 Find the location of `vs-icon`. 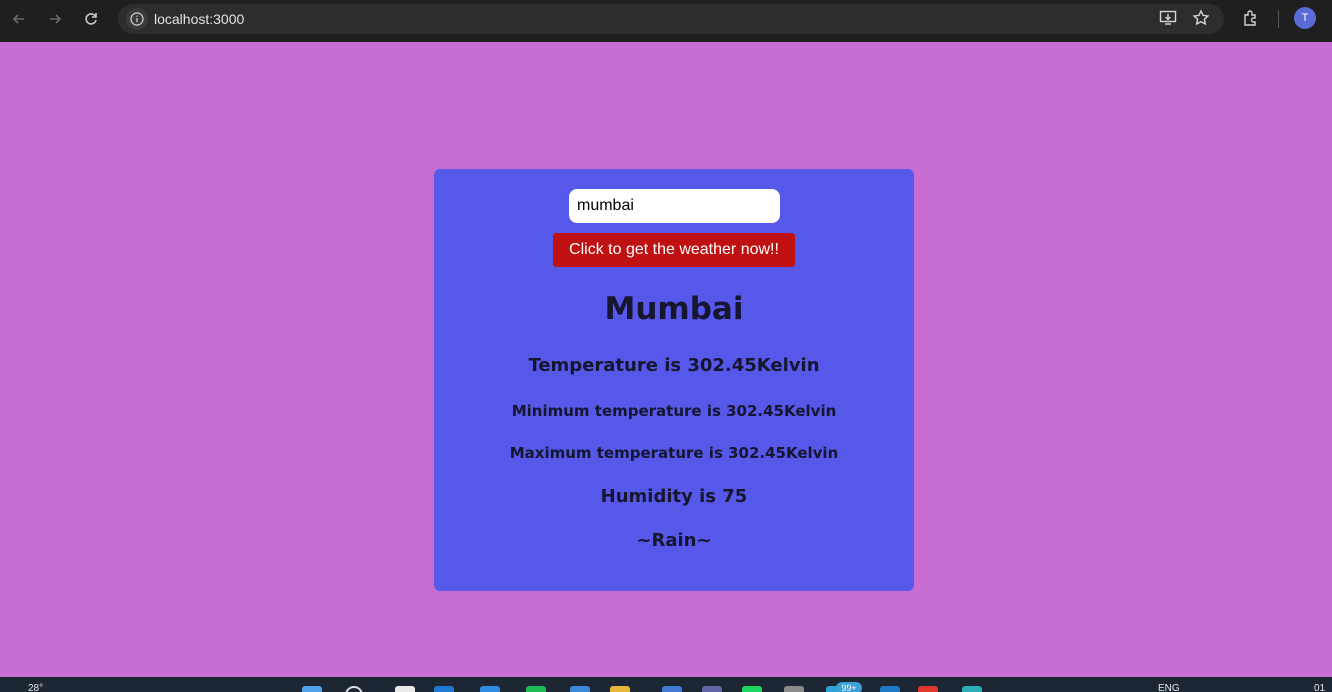

vs-icon is located at coordinates (890, 689).